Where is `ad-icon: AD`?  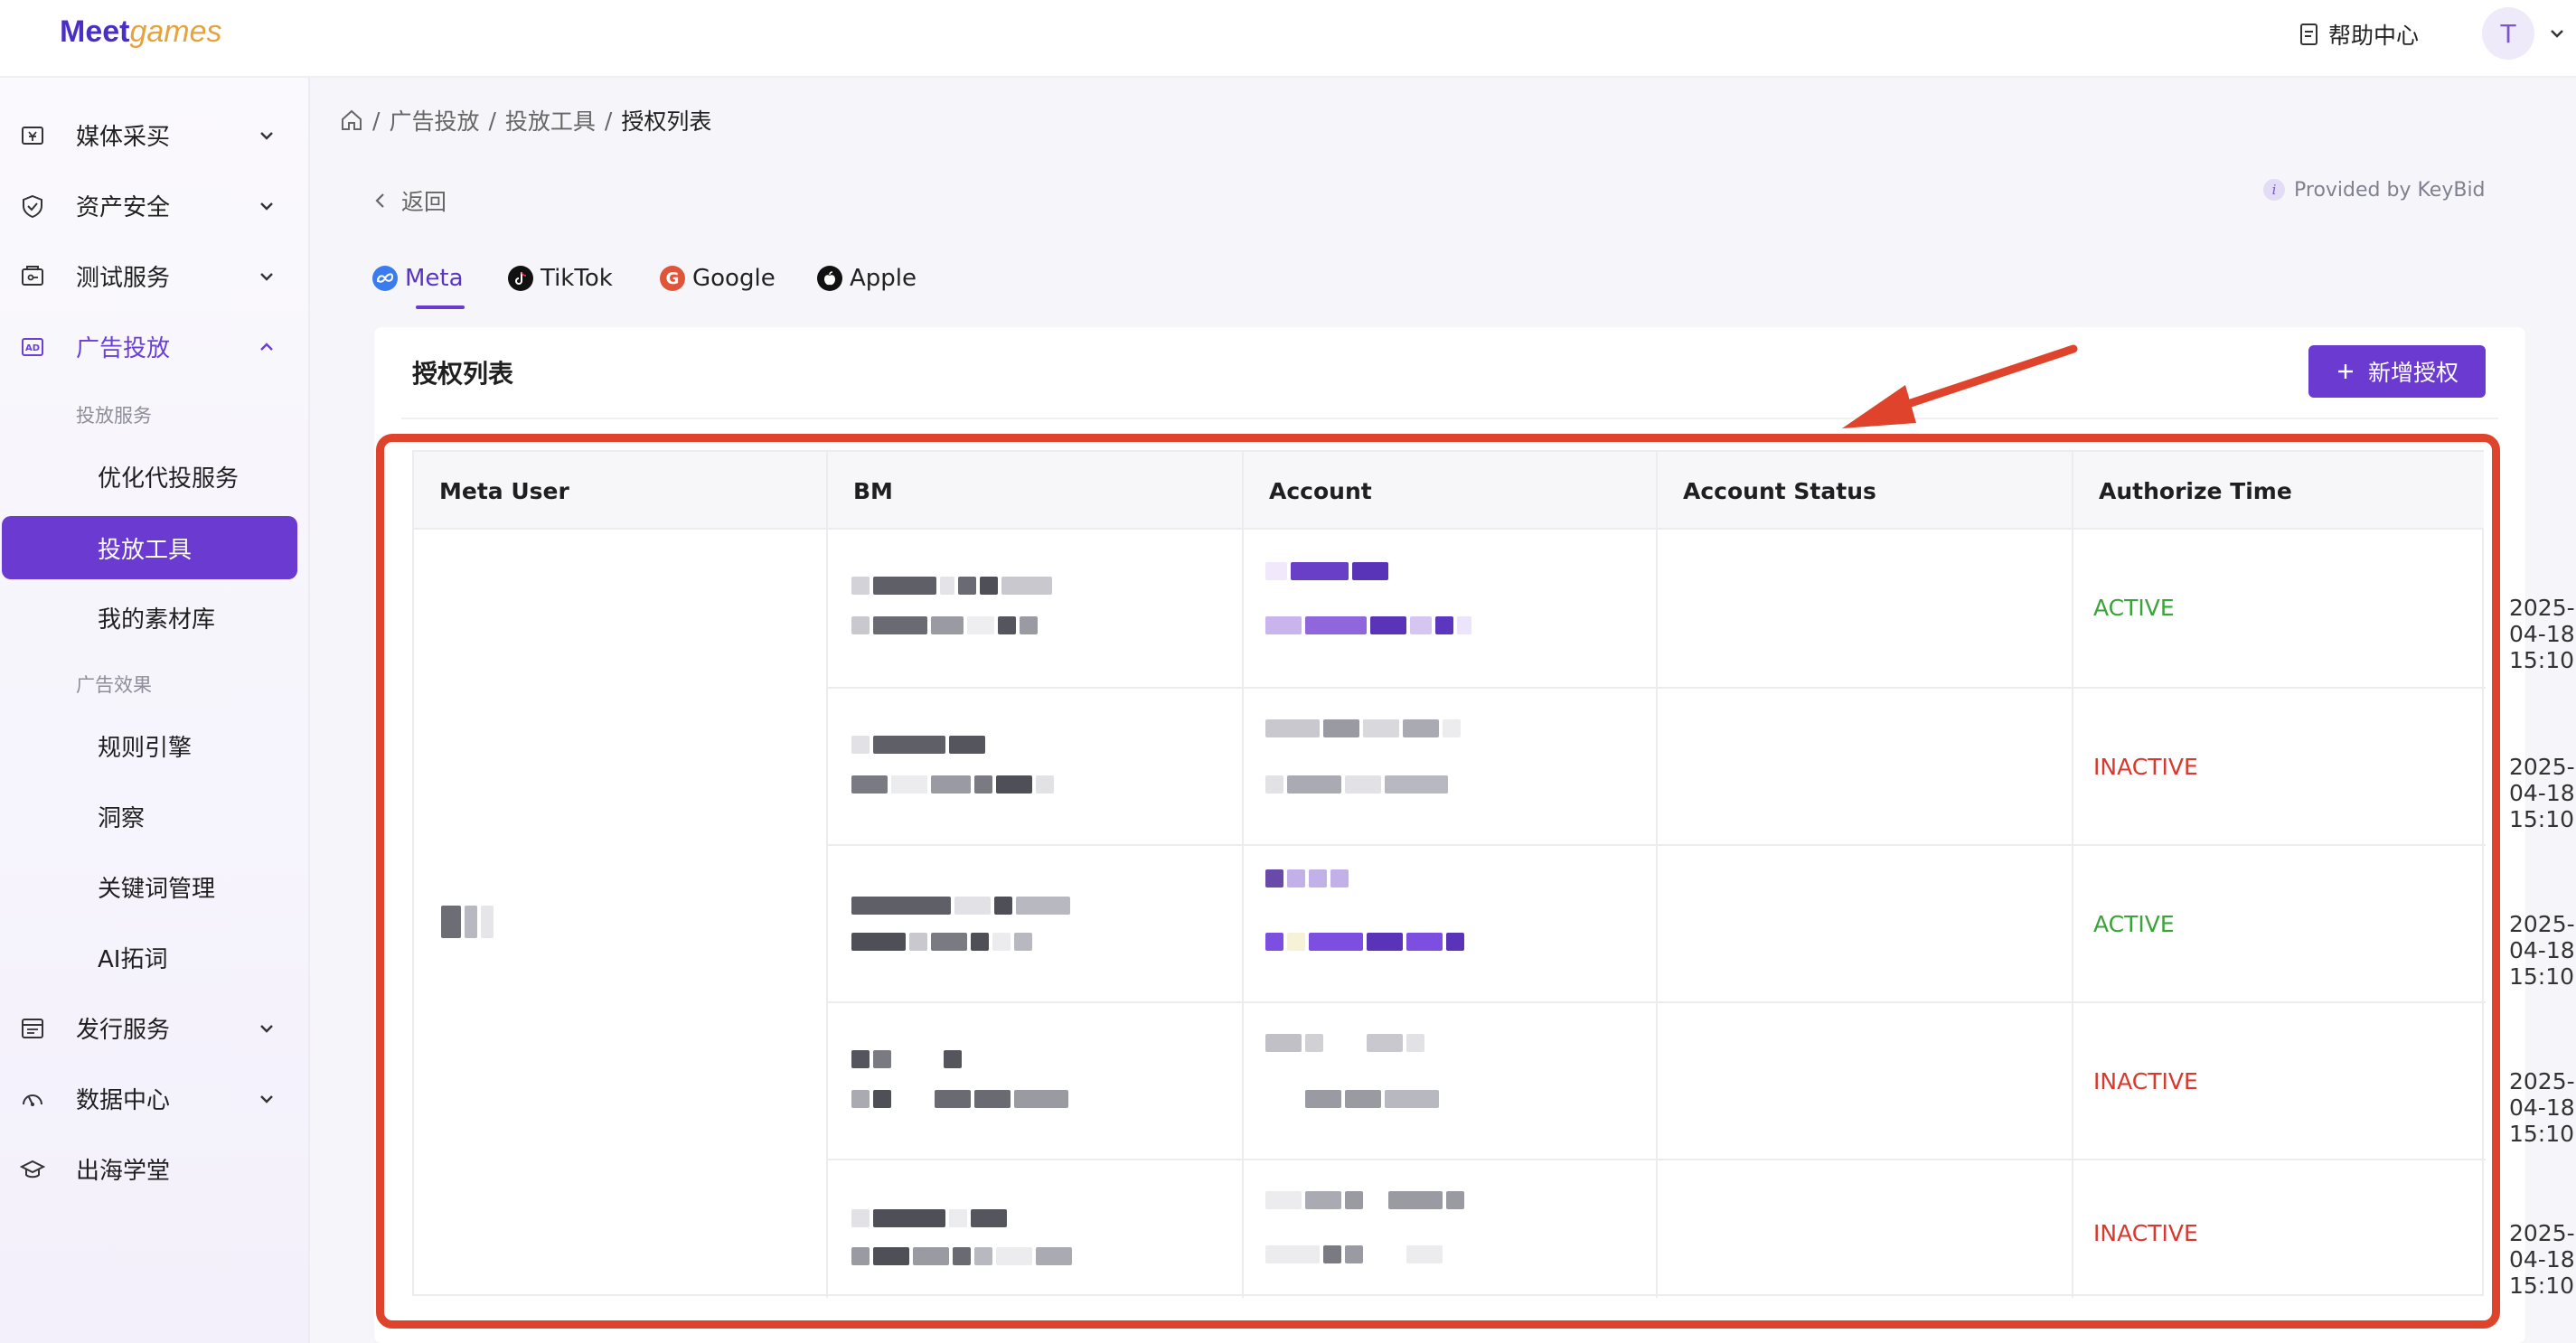
ad-icon: AD is located at coordinates (32, 347).